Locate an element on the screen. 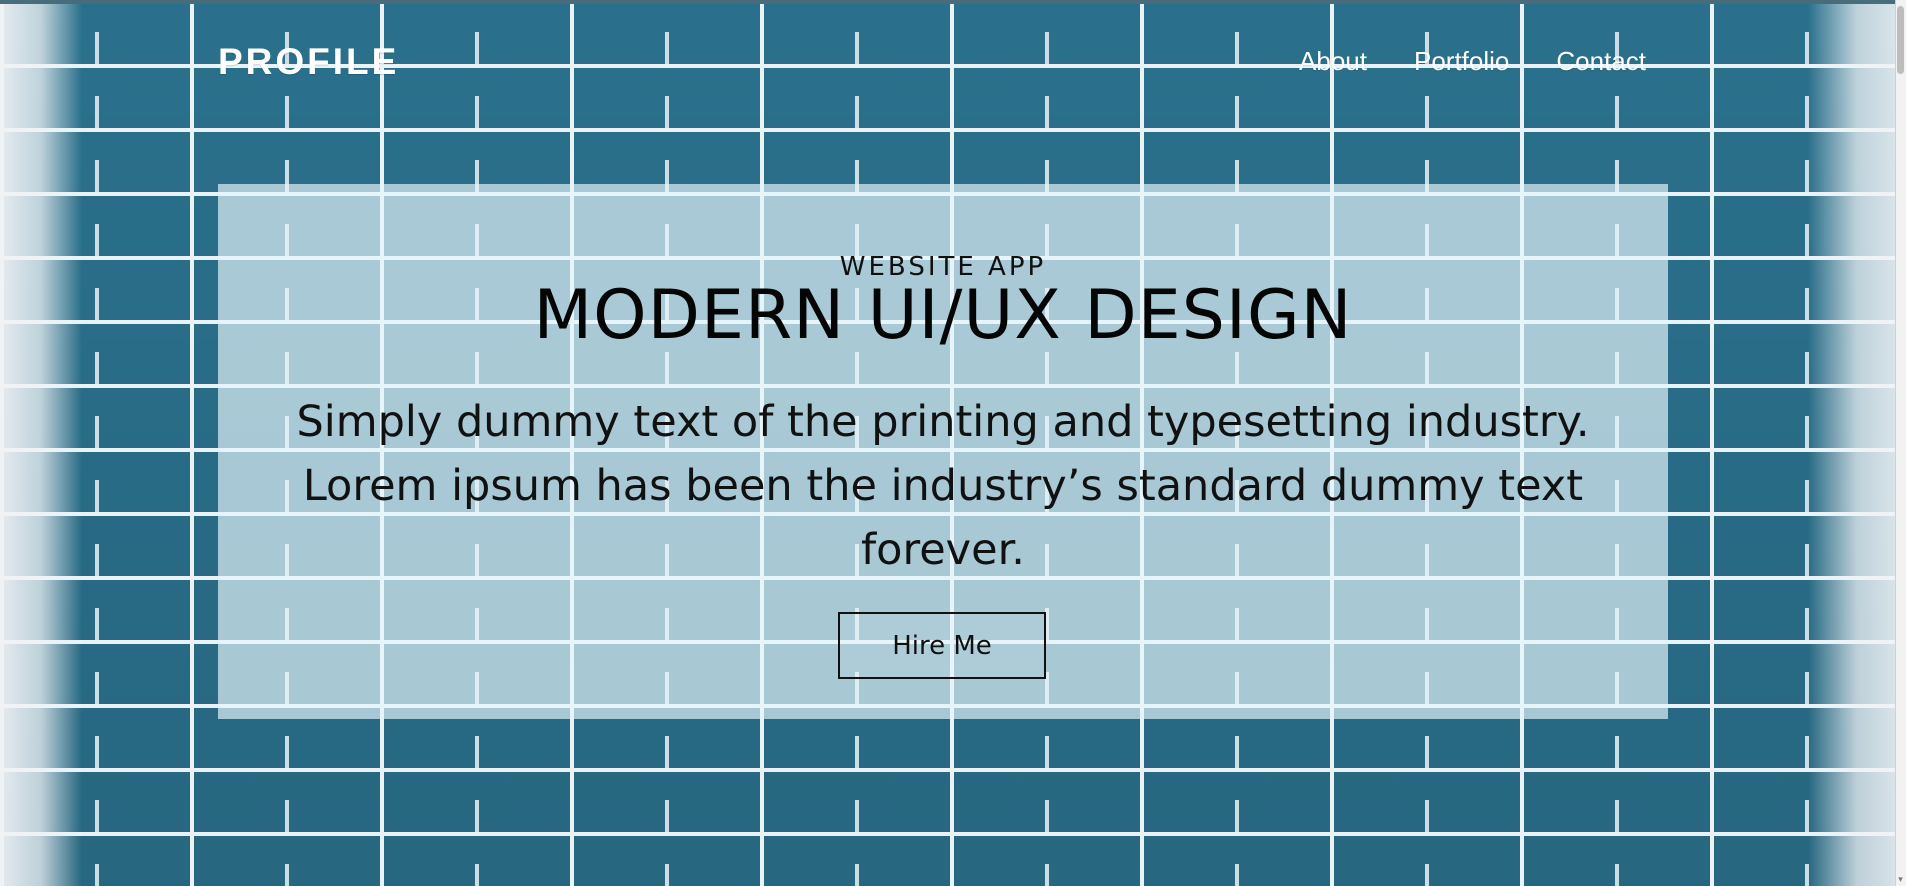 The width and height of the screenshot is (1906, 886). top-edge-bar is located at coordinates (953, 2).